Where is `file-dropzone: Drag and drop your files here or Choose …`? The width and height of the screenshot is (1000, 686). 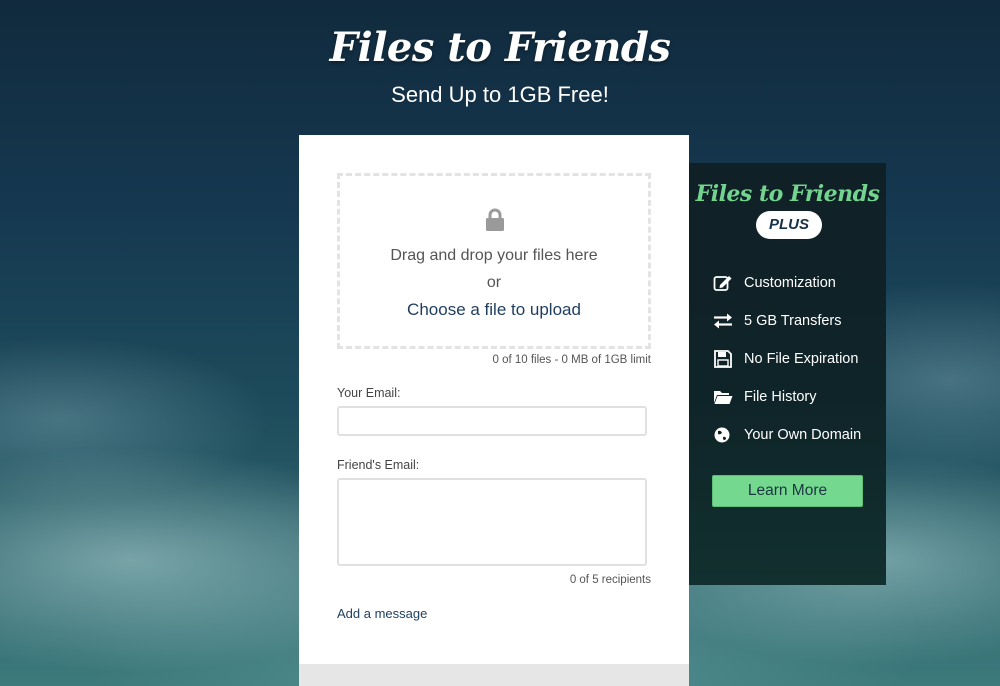 file-dropzone: Drag and drop your files here or Choose … is located at coordinates (494, 261).